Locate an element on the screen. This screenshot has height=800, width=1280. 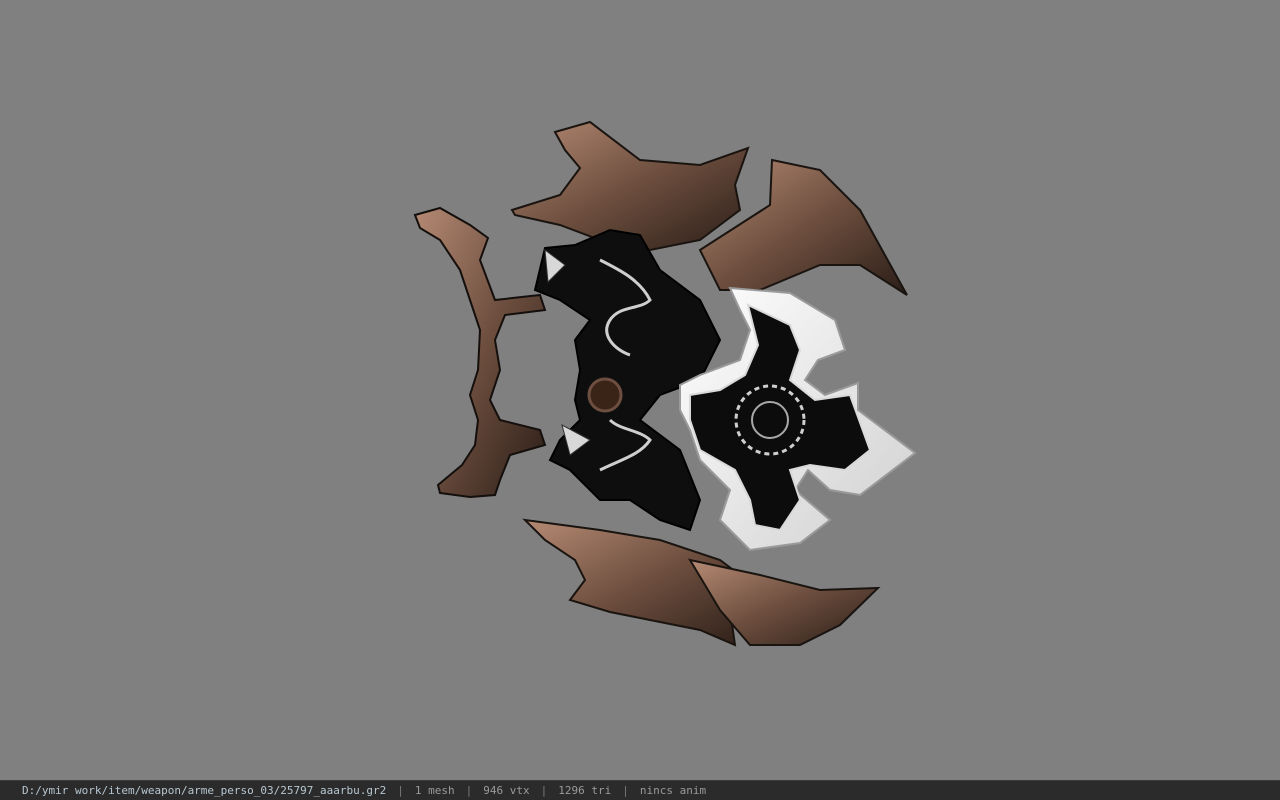
status-animation: nincs anim is located at coordinates (673, 790).